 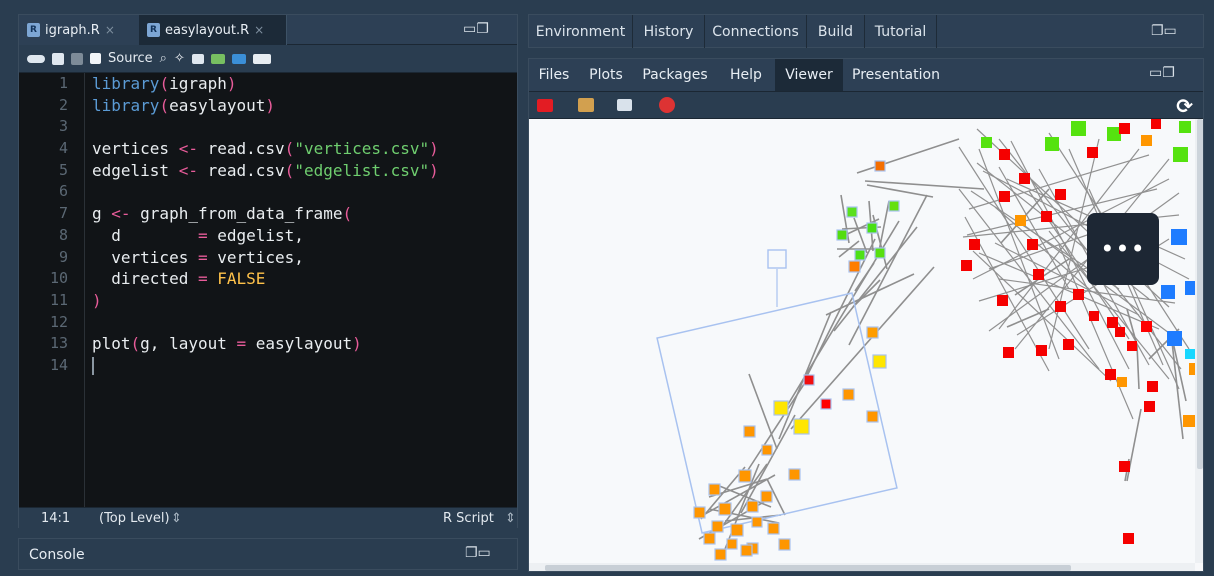 I want to click on line-number: 3, so click(x=63, y=126).